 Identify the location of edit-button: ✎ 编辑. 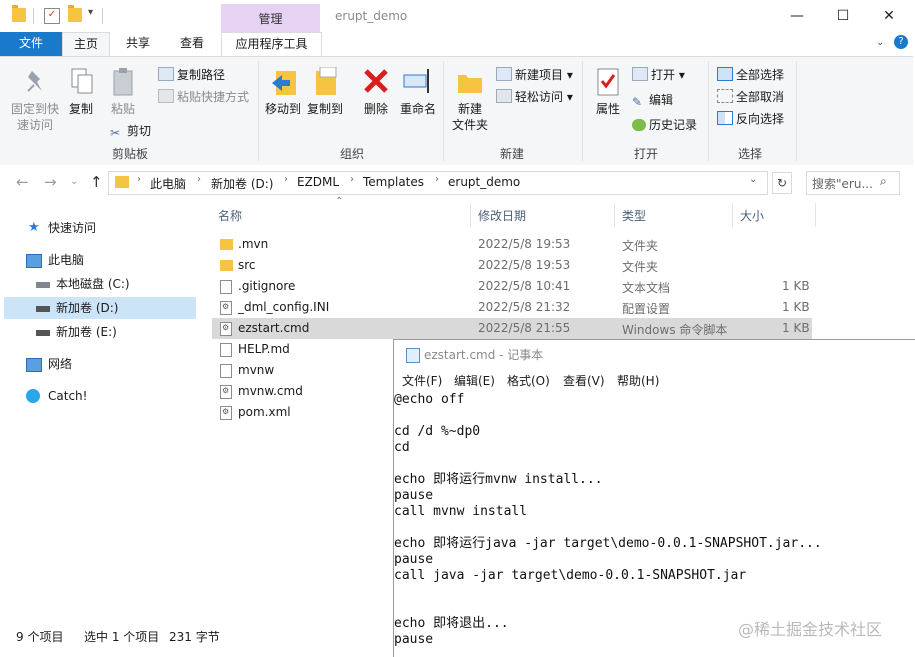
(652, 100).